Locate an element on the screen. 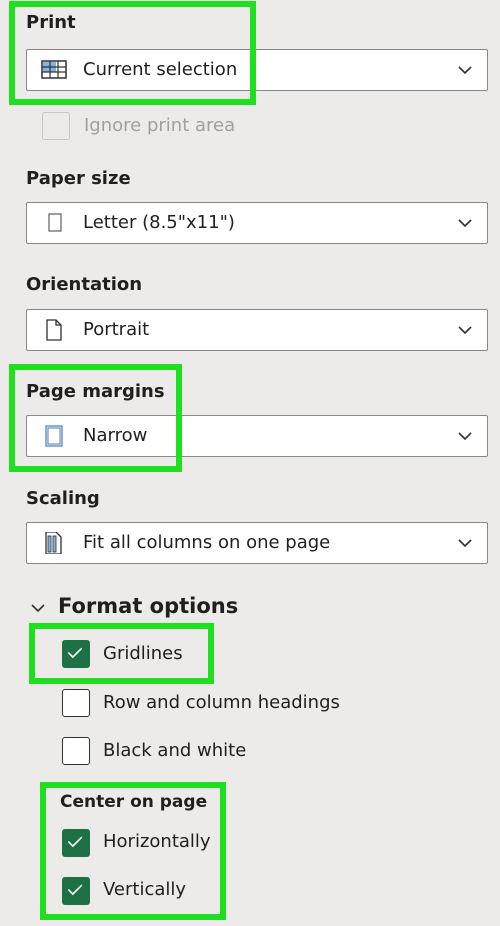 This screenshot has width=500, height=926. table-selection-icon is located at coordinates (54, 69).